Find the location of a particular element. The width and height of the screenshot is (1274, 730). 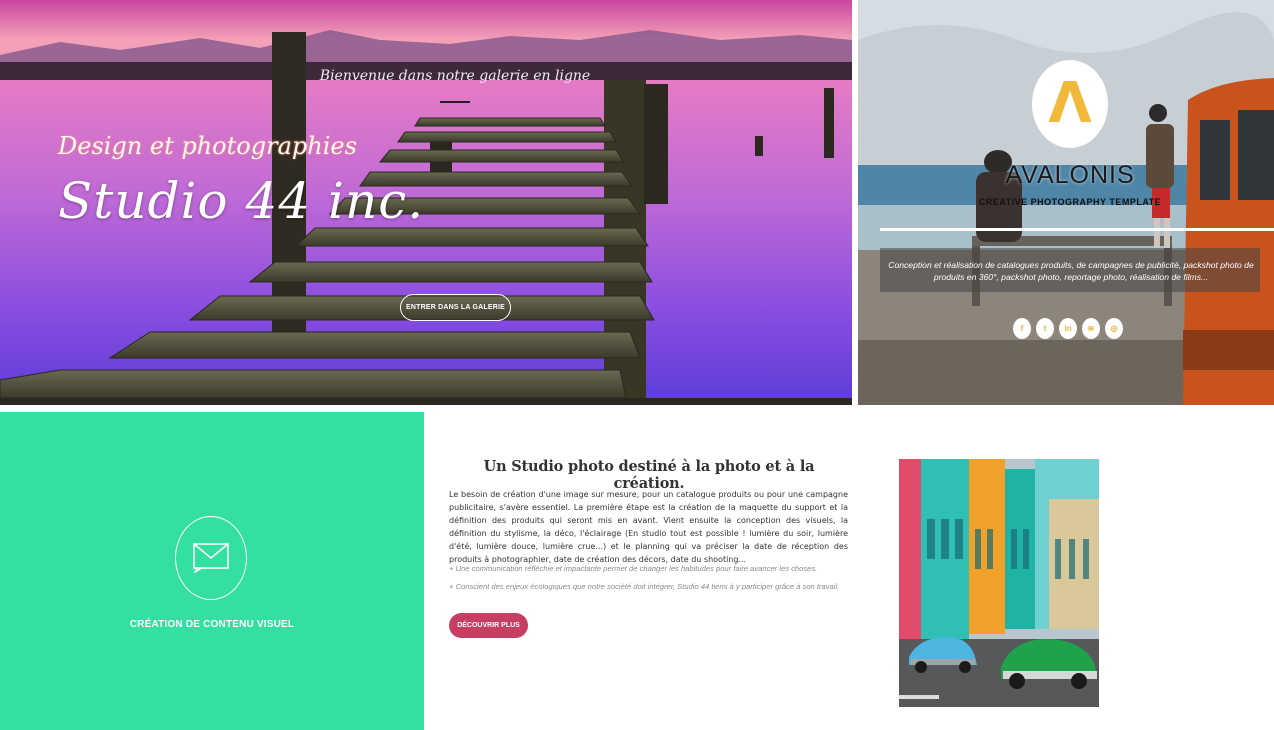

feature-icon-circle is located at coordinates (211, 558).